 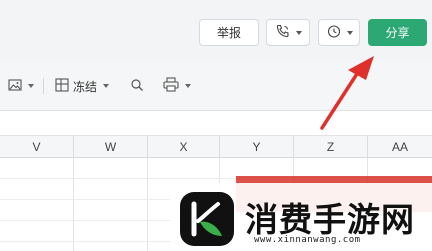 What do you see at coordinates (330, 219) in the screenshot?
I see `watermark-title: 消费手游网` at bounding box center [330, 219].